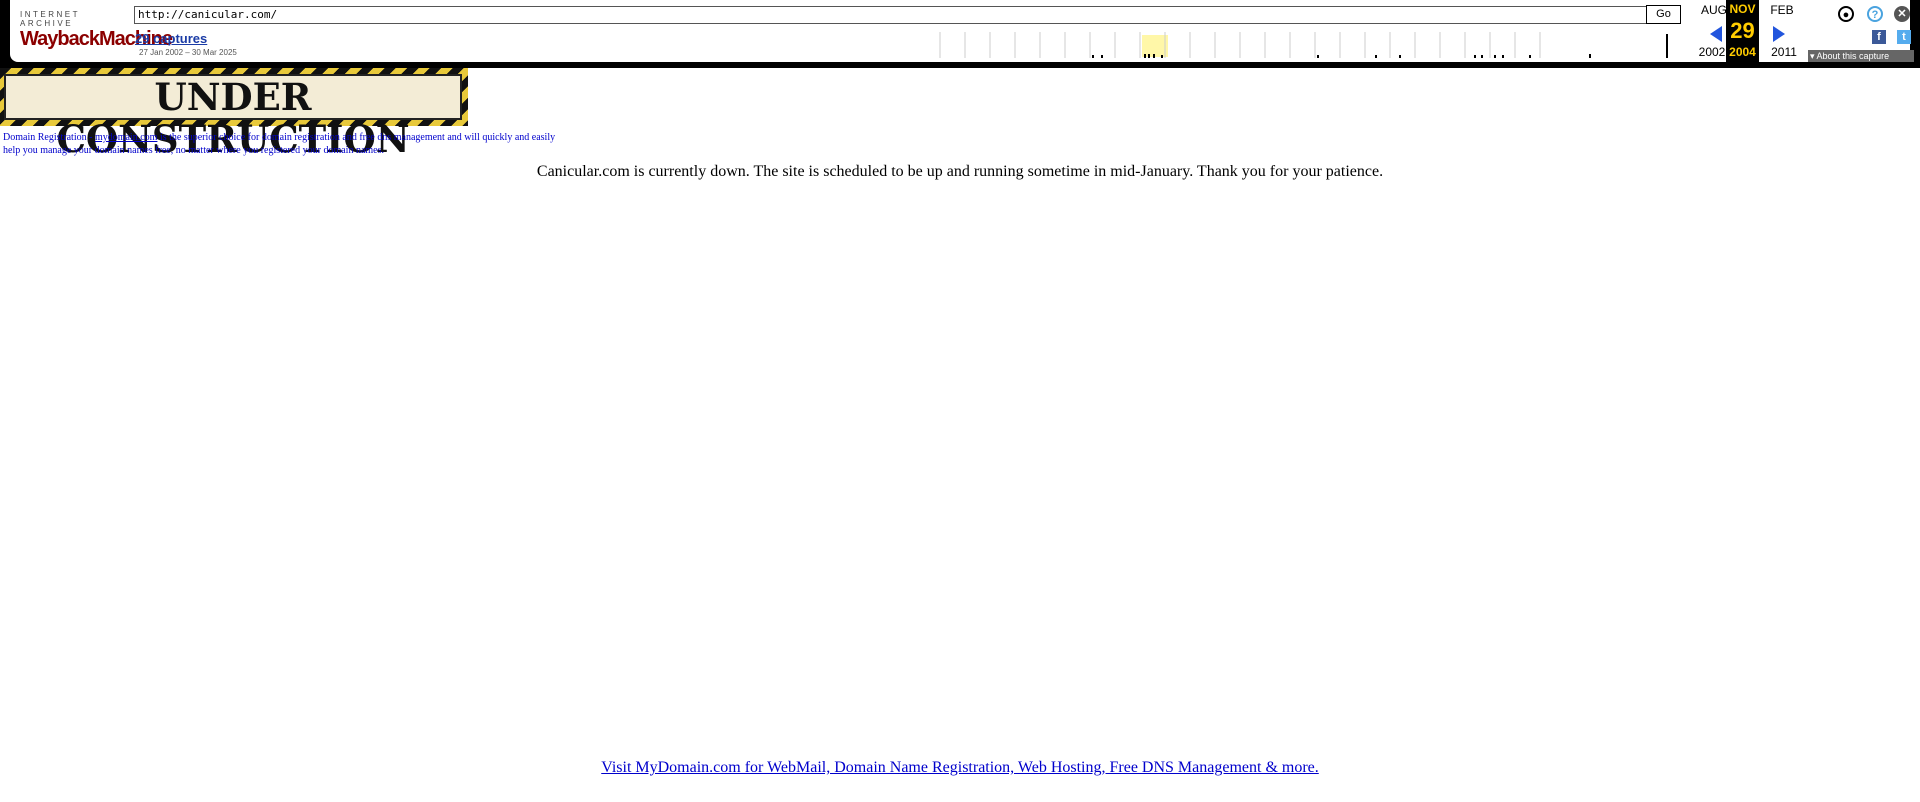 The width and height of the screenshot is (1920, 802). Describe the element at coordinates (171, 38) in the screenshot. I see `captures-link: 29 captures` at that location.